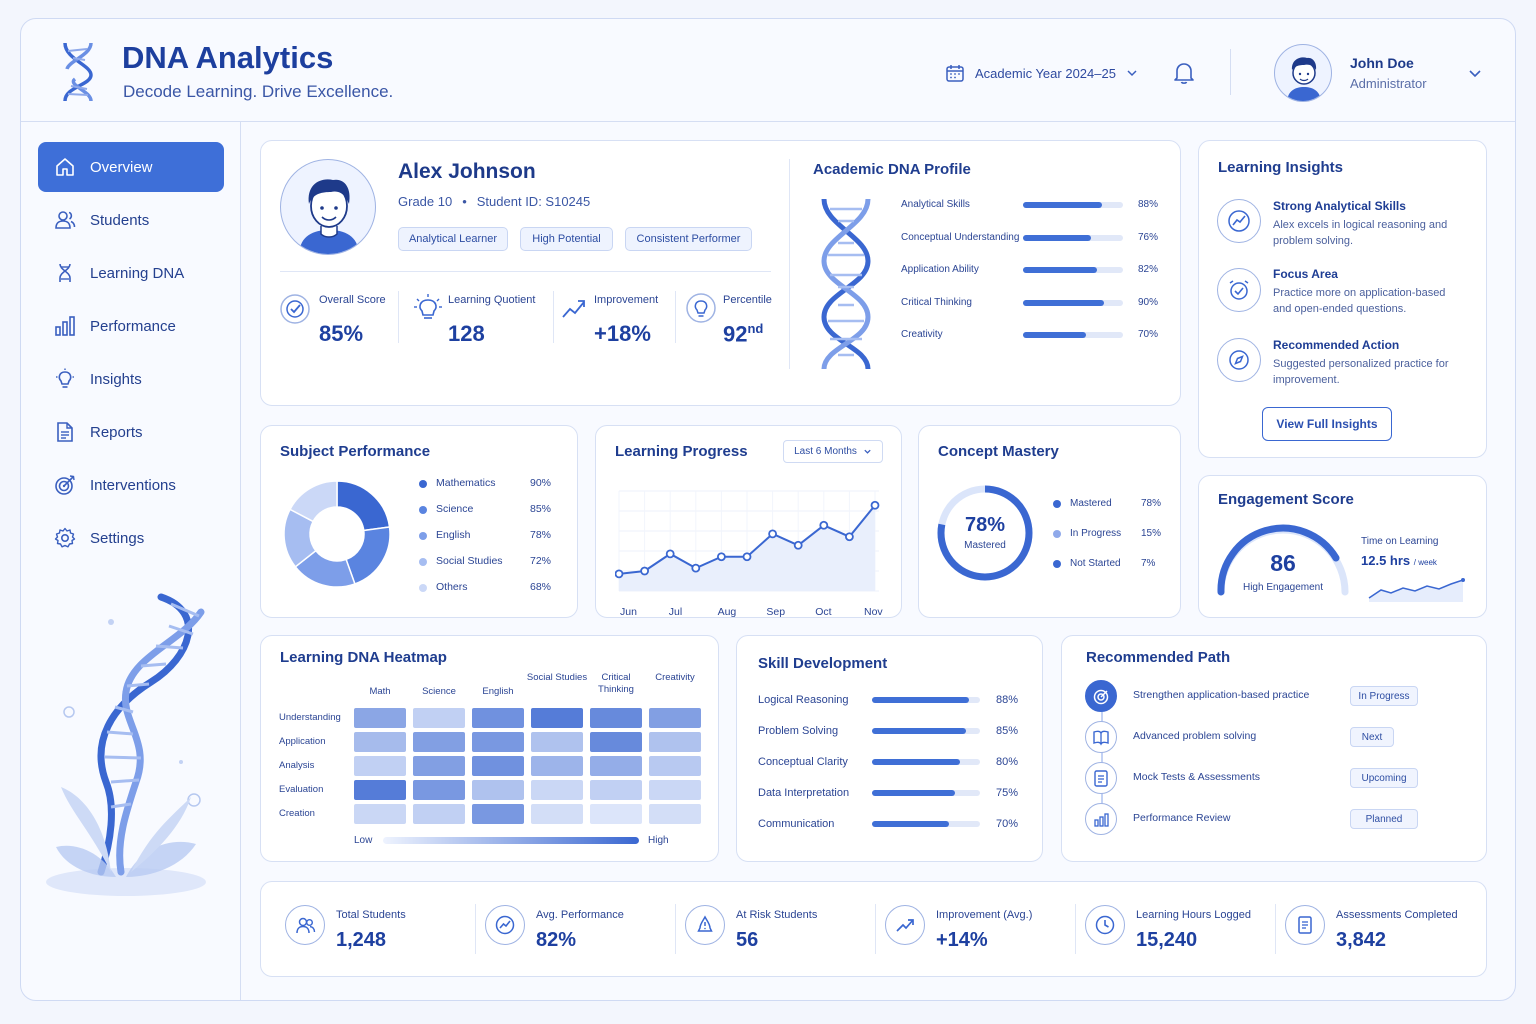 Image resolution: width=1536 pixels, height=1024 pixels. I want to click on donut-slice-mathematics, so click(363, 506).